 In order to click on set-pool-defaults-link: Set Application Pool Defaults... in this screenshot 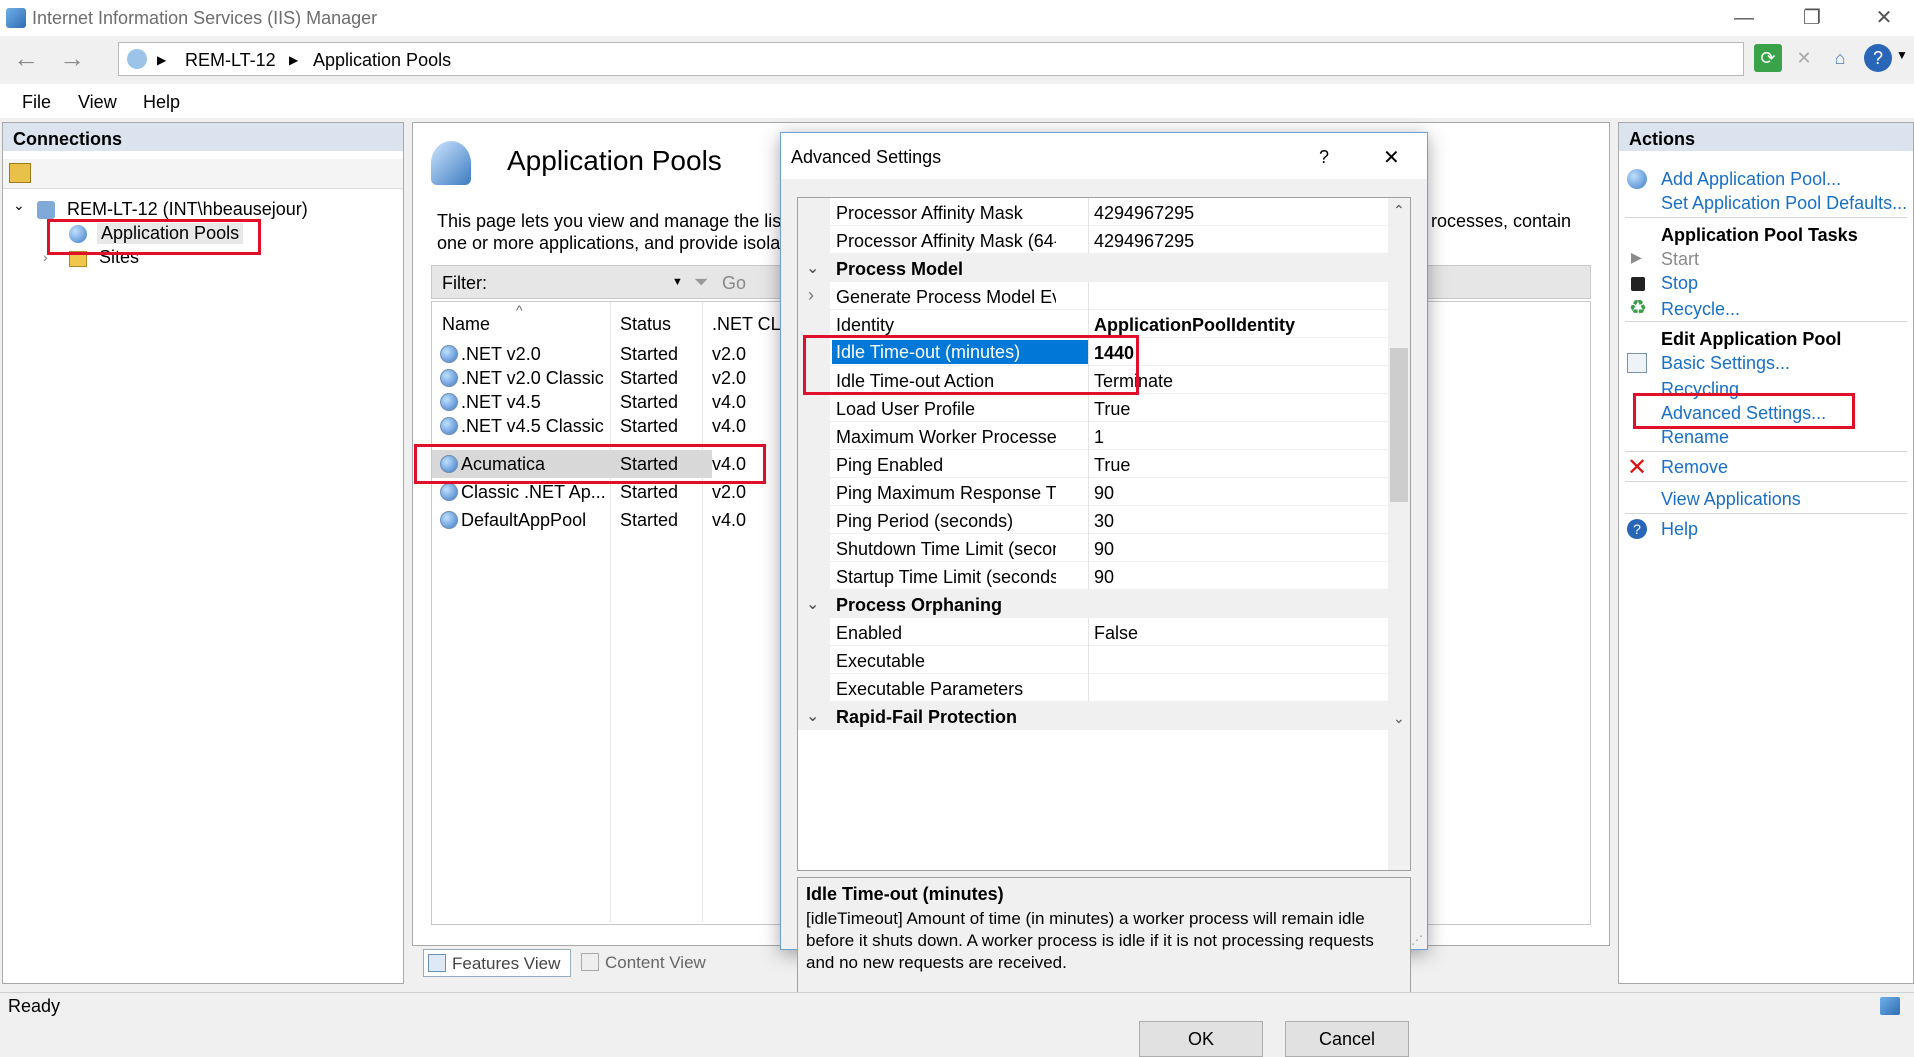, I will do `click(1784, 203)`.